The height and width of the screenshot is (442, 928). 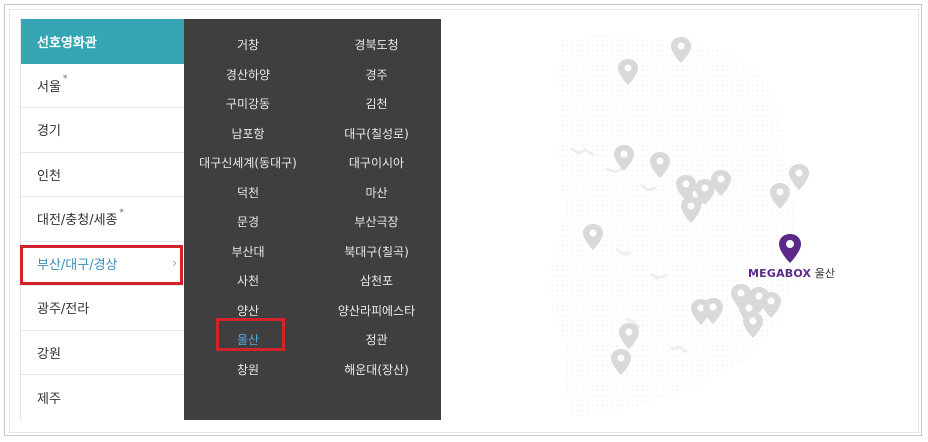 I want to click on region-tab-label: 인천, so click(x=49, y=176).